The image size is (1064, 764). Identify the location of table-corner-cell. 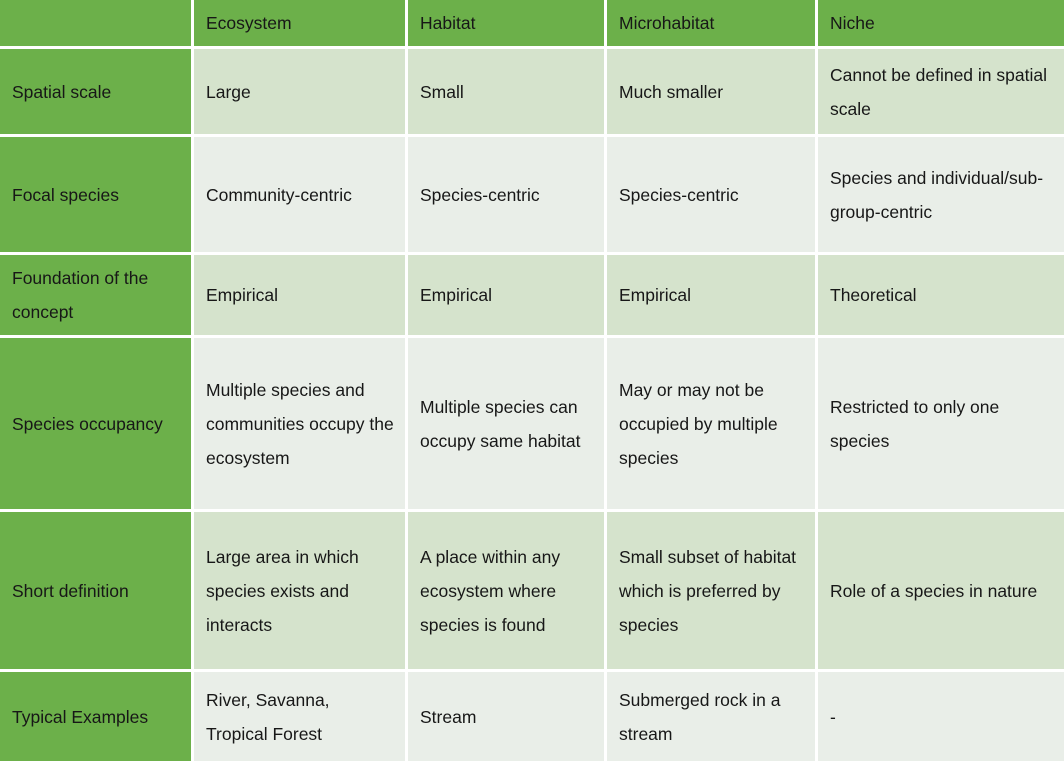
(97, 25).